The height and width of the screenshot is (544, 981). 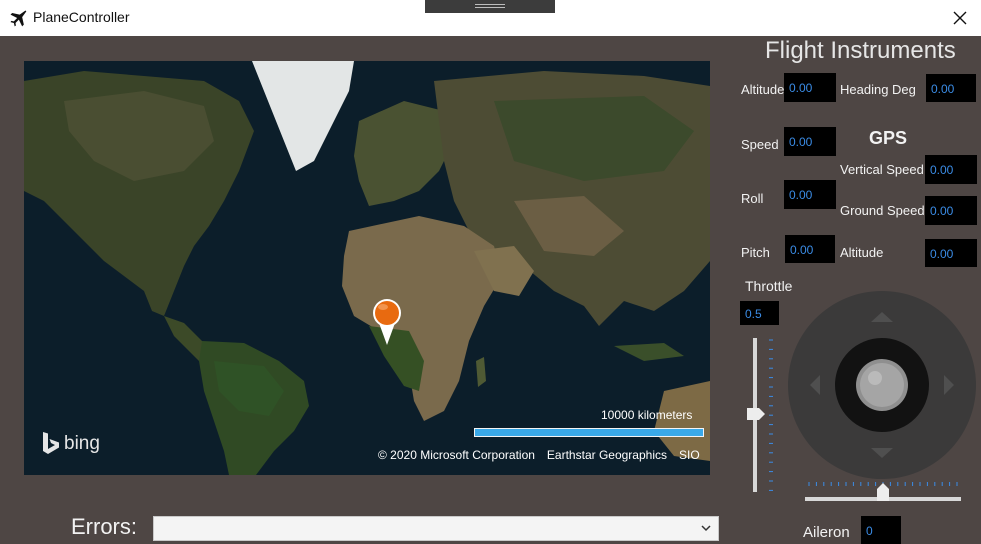 What do you see at coordinates (755, 252) in the screenshot?
I see `pitch-label: Pitch` at bounding box center [755, 252].